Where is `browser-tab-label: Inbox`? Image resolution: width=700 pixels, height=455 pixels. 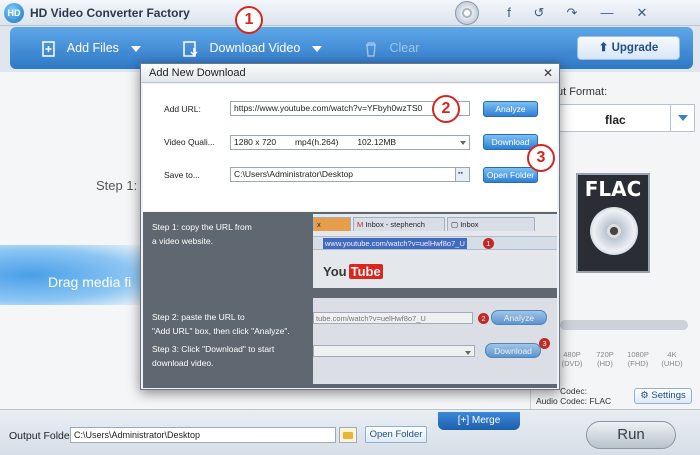 browser-tab-label: Inbox is located at coordinates (469, 224).